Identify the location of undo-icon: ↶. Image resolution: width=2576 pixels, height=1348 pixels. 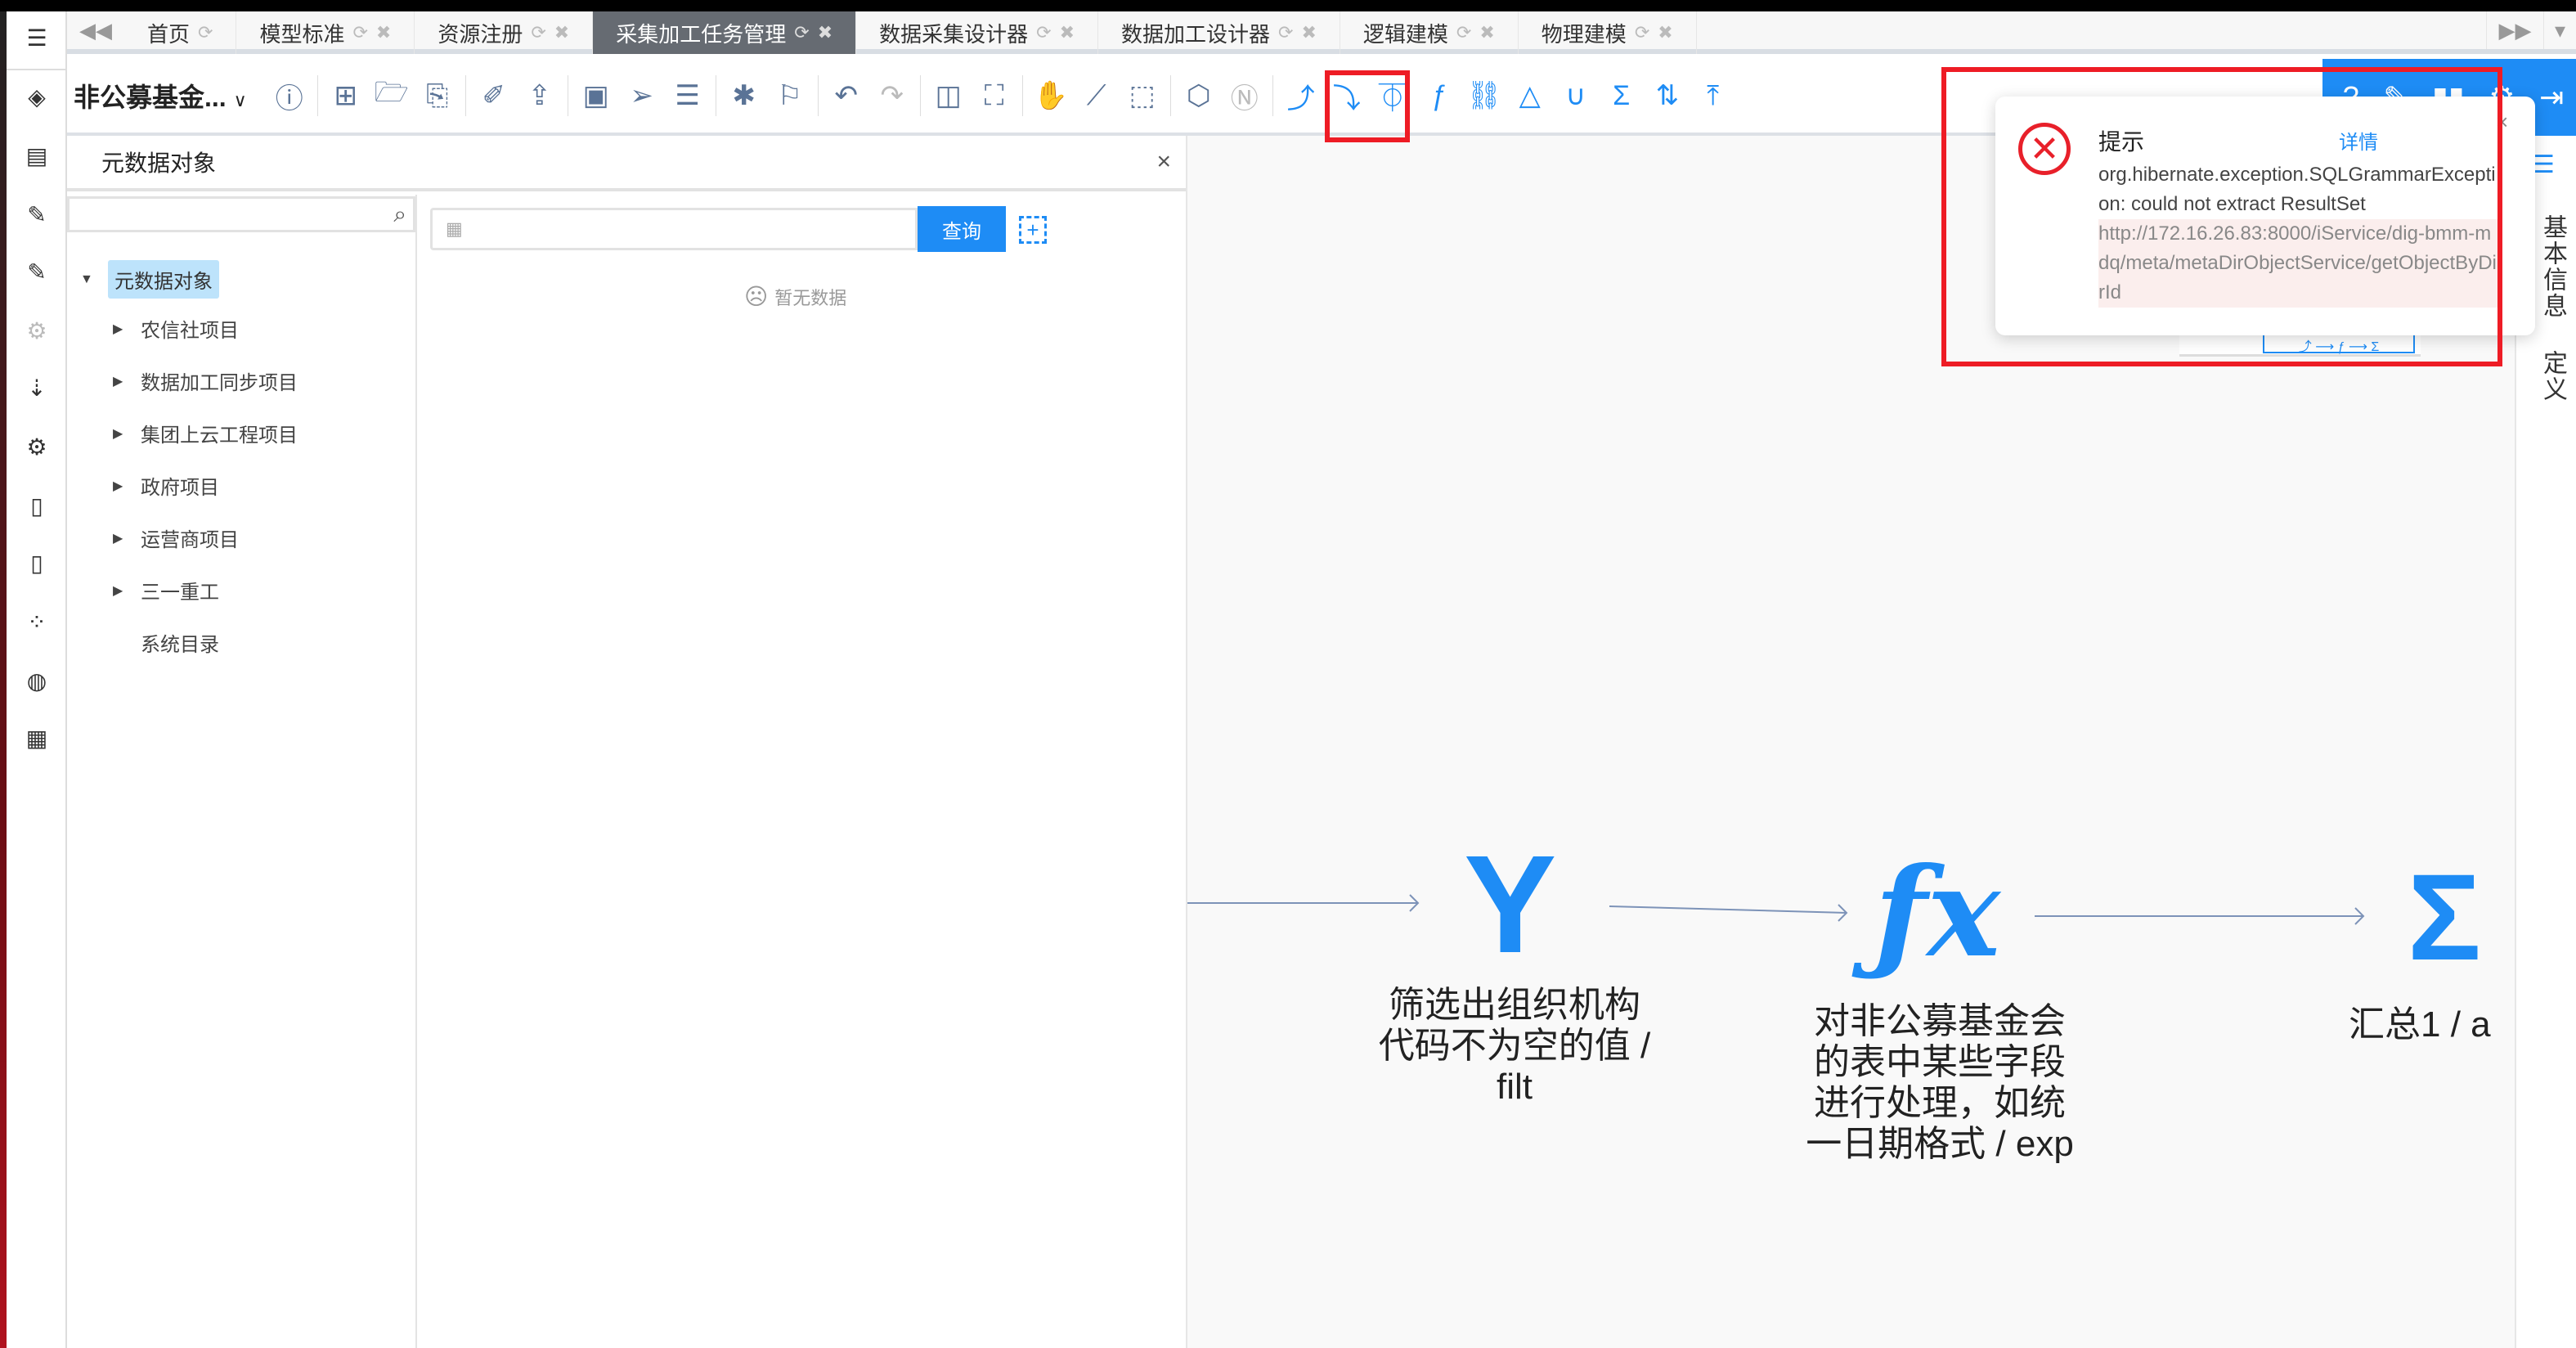
(847, 95).